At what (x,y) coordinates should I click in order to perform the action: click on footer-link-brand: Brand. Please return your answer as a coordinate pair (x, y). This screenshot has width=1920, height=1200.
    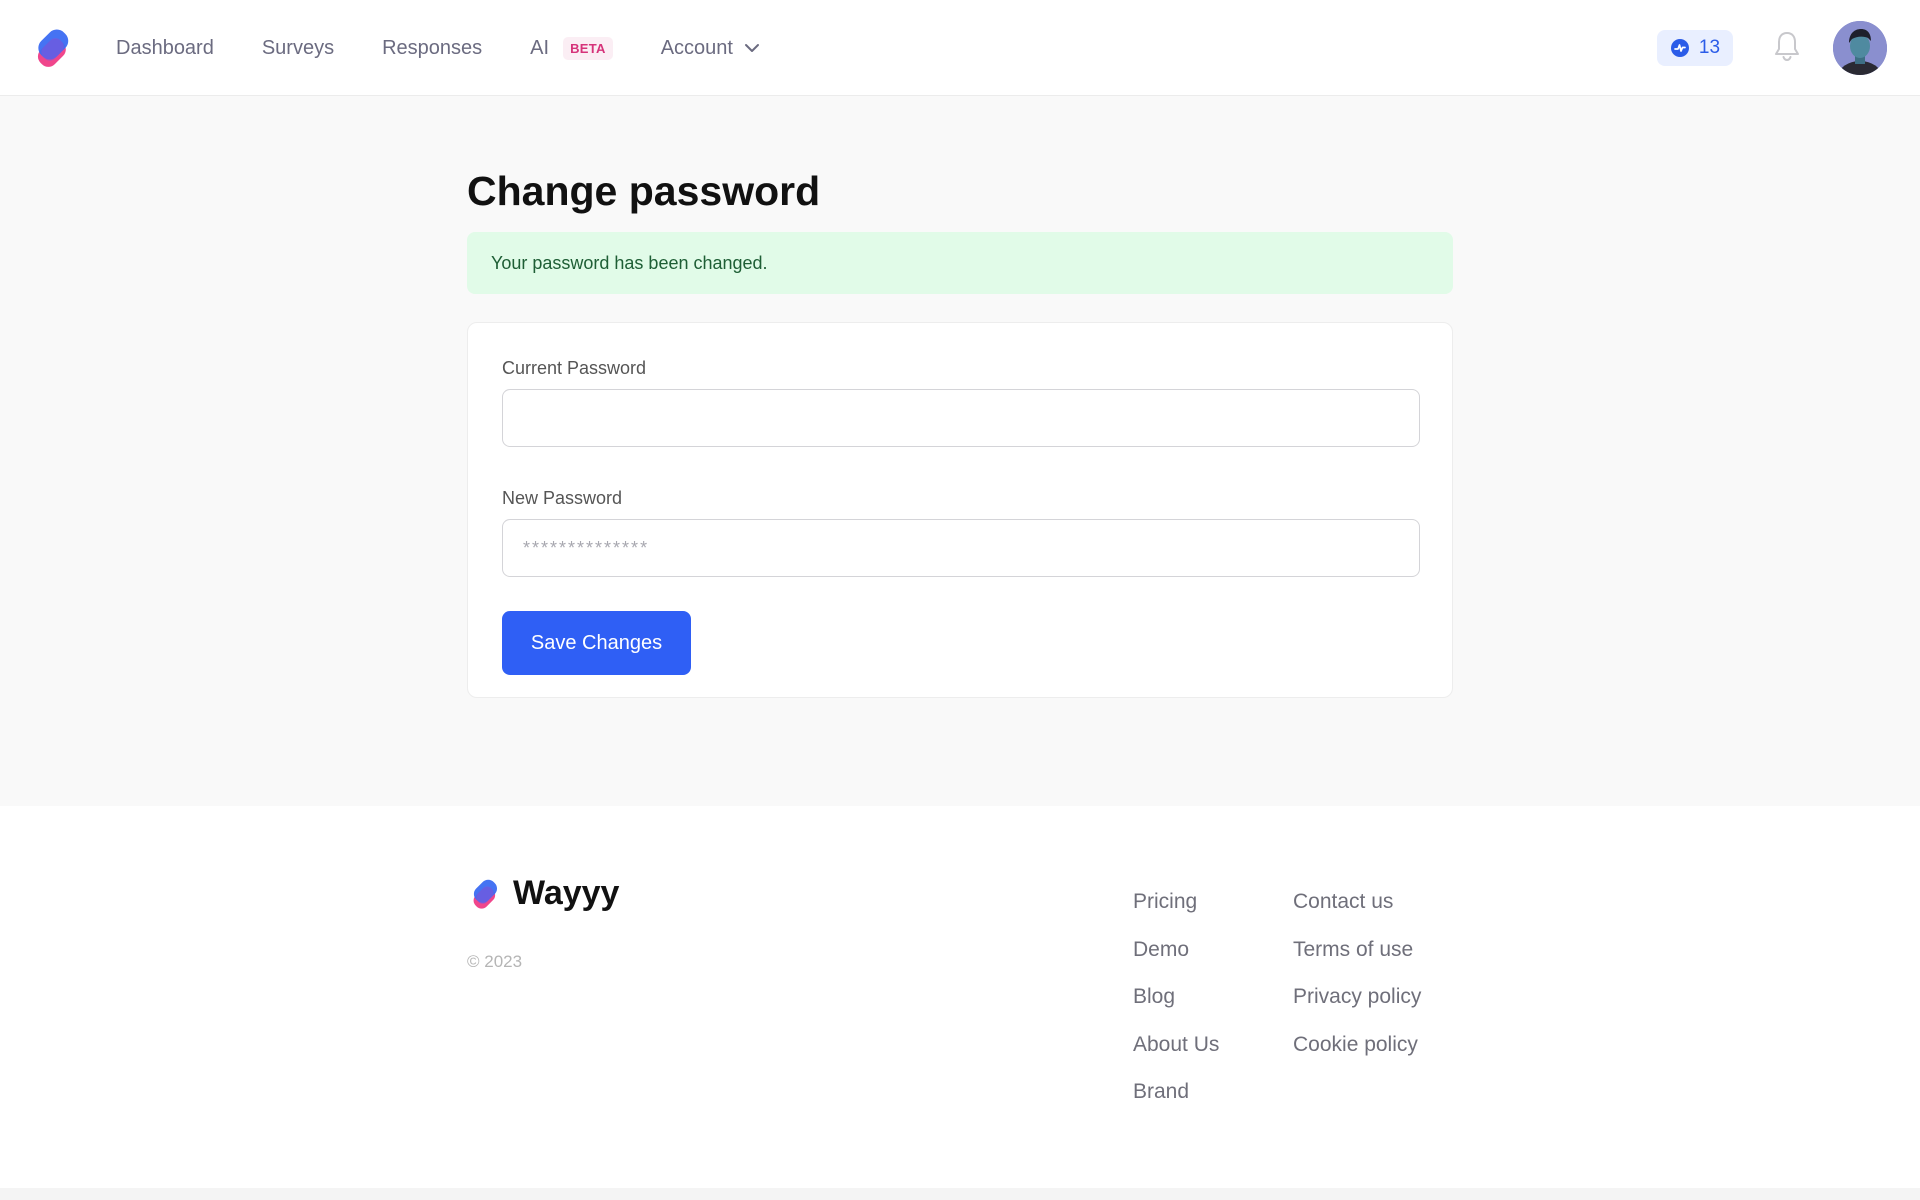
    Looking at the image, I should click on (1176, 1098).